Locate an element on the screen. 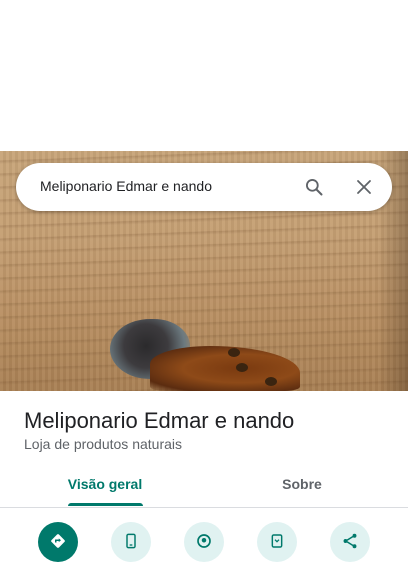 This screenshot has height=562, width=408. close-button is located at coordinates (364, 187).